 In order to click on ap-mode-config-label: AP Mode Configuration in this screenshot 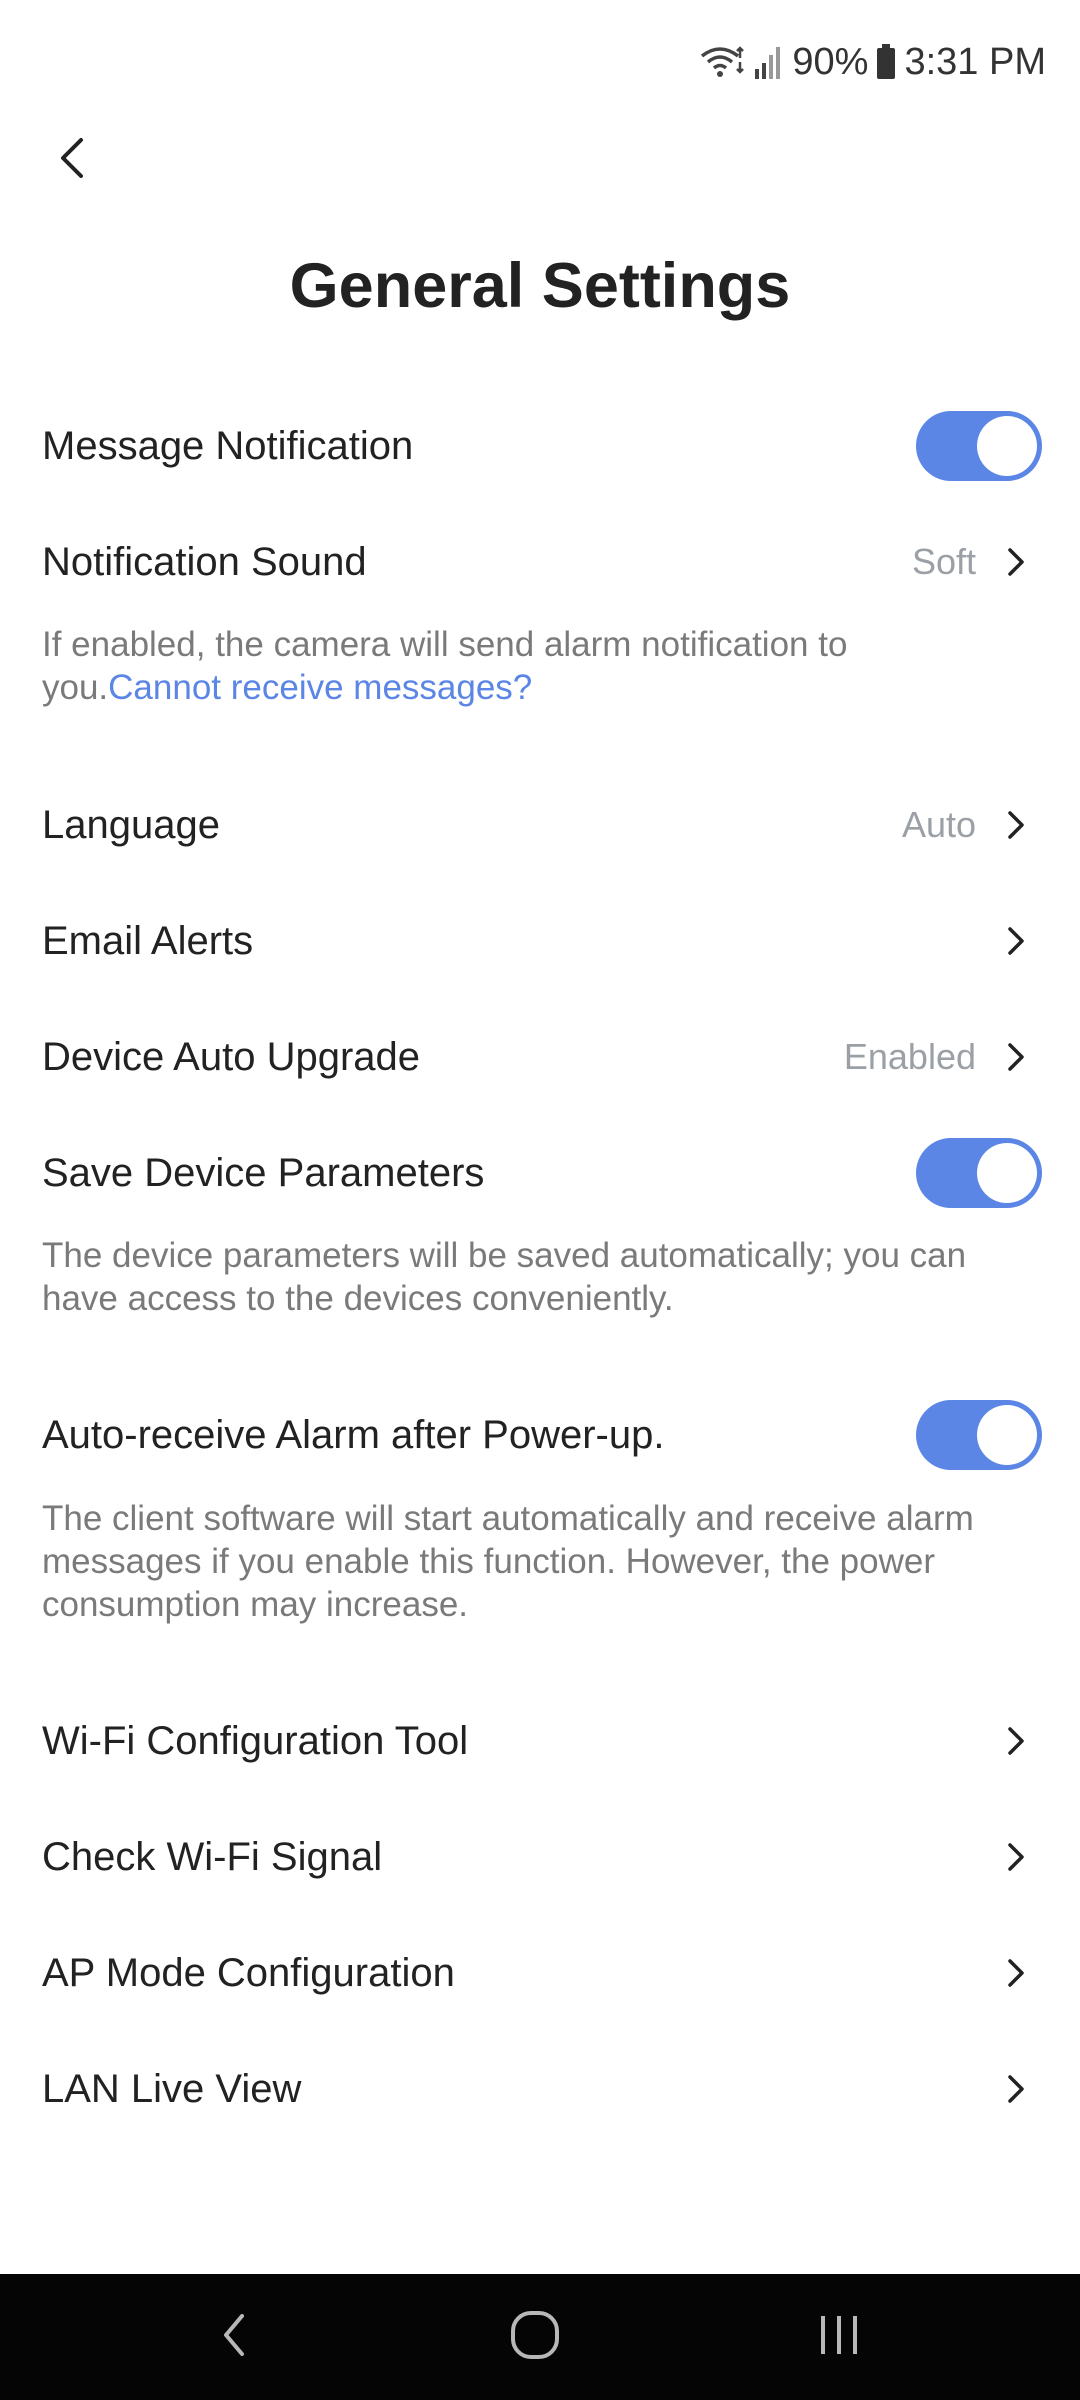, I will do `click(248, 1972)`.